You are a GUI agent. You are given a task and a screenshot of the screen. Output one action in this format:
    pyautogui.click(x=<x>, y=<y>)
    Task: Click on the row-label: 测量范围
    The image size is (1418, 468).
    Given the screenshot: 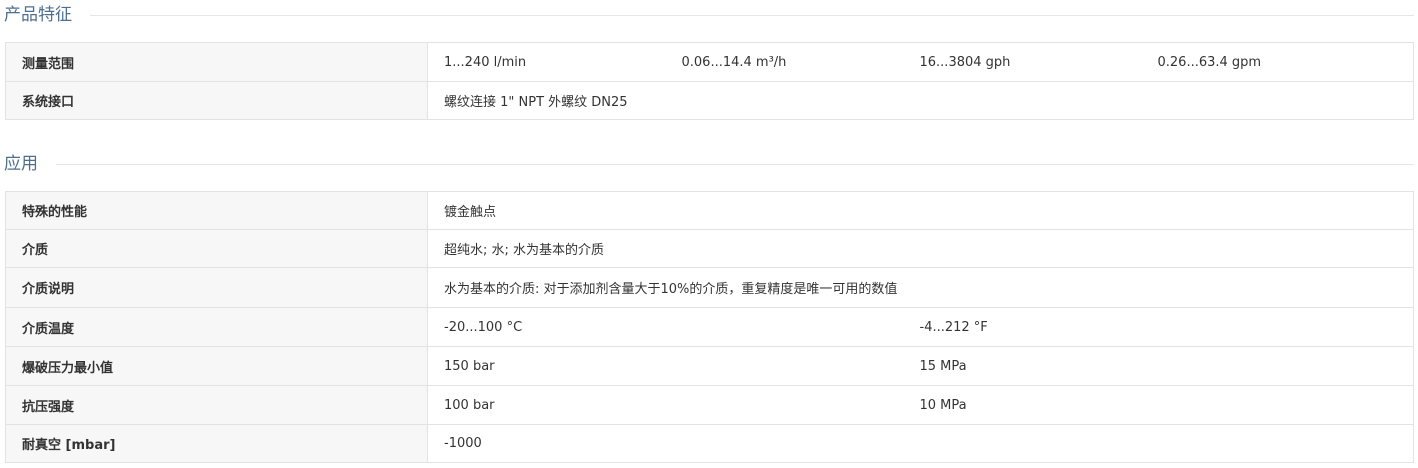 What is the action you would take?
    pyautogui.click(x=216, y=62)
    